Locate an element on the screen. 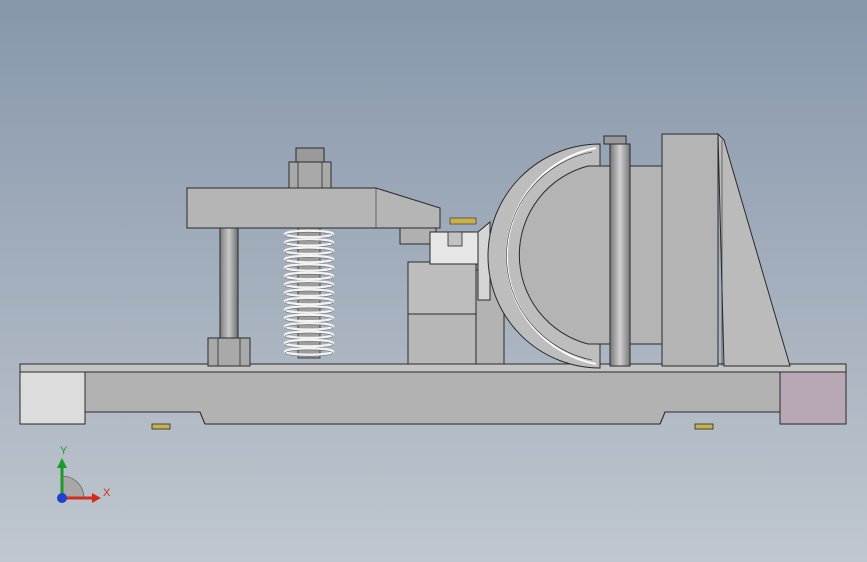 The width and height of the screenshot is (867, 562). x-axis-label: X is located at coordinates (107, 493).